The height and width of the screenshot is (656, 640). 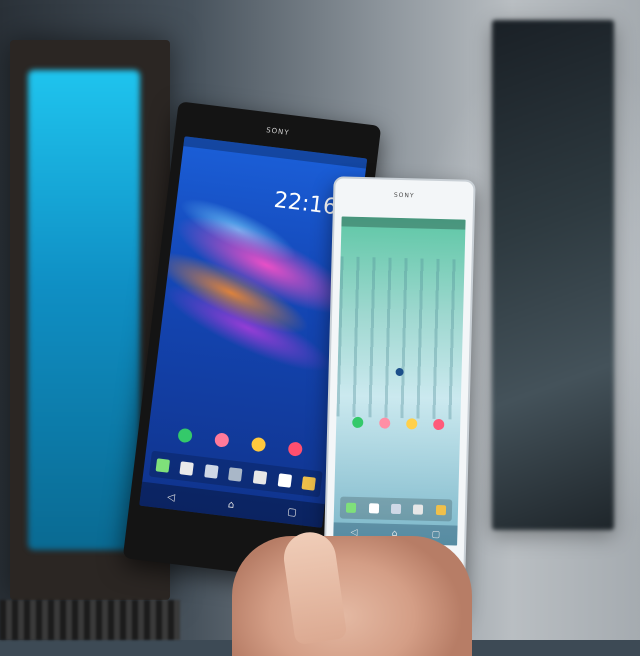 I want to click on brand-logo: SONY, so click(x=404, y=195).